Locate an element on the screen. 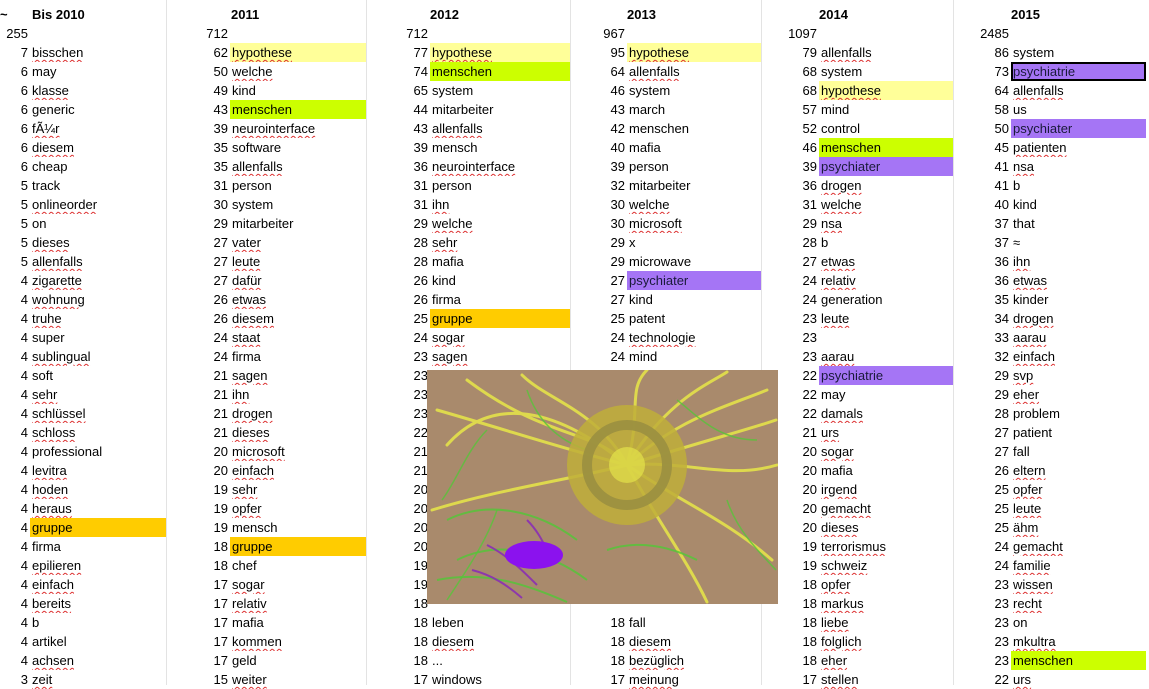 The height and width of the screenshot is (689, 1149). word-cell: generic is located at coordinates (98, 109).